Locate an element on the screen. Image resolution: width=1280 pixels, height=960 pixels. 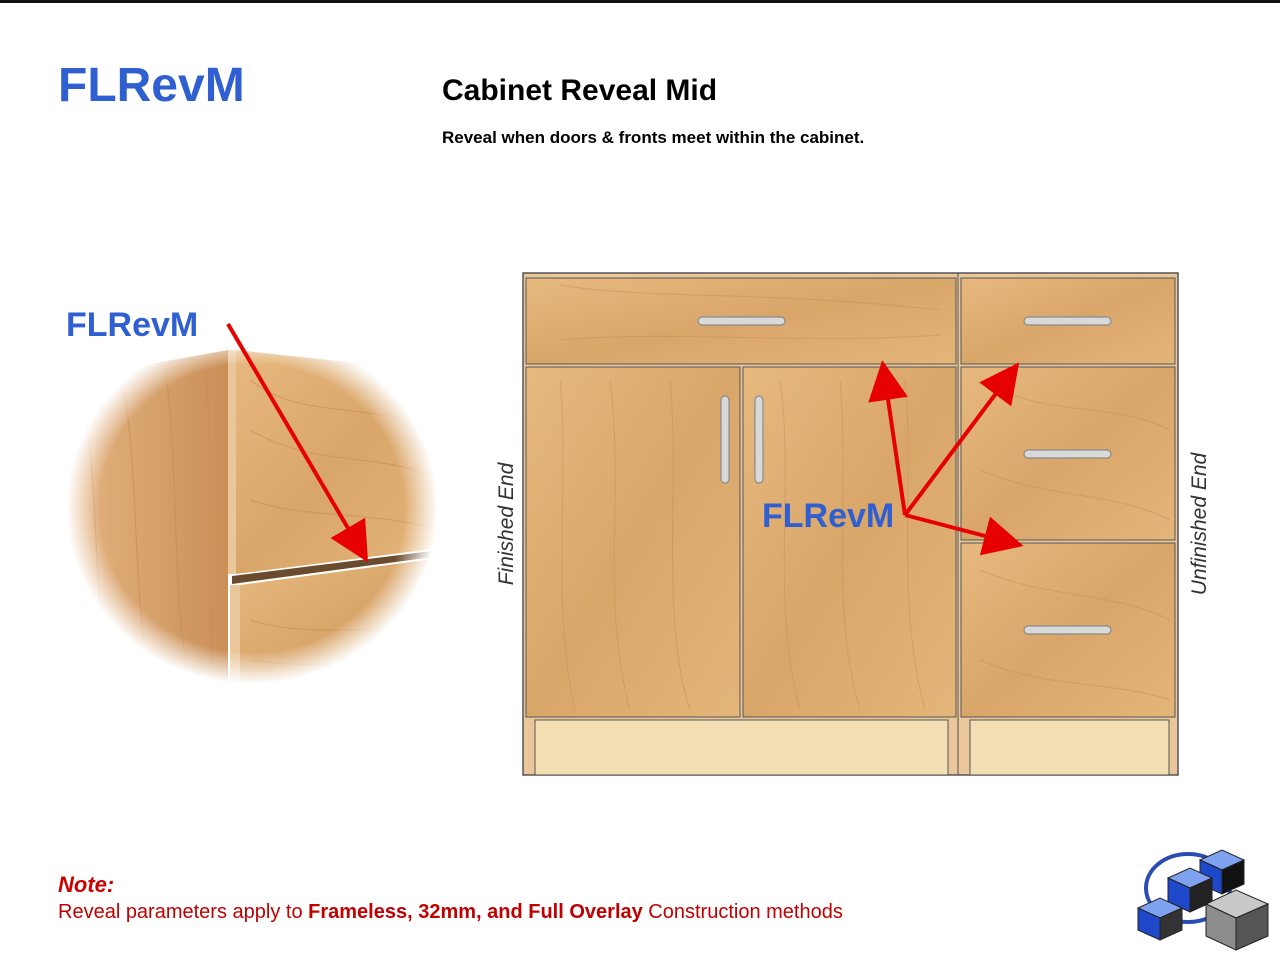
note-text-bold: Frameless, 32mm, and Full Overlay is located at coordinates (475, 912).